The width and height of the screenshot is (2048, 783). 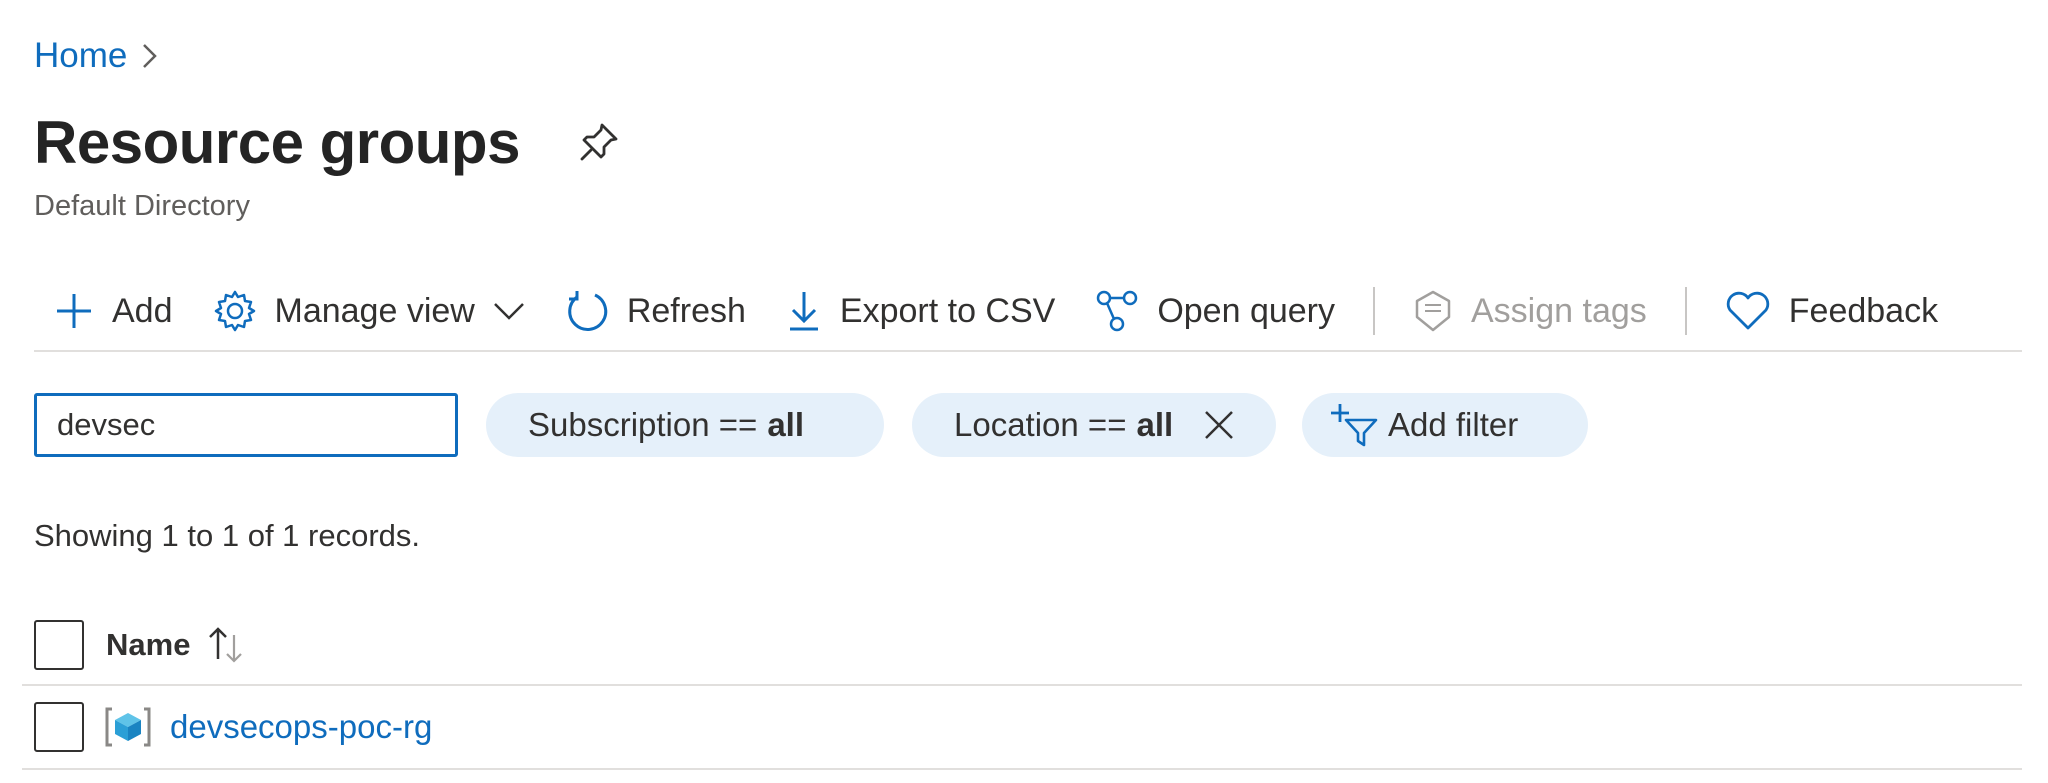 I want to click on refresh-button: Refresh, so click(x=655, y=311).